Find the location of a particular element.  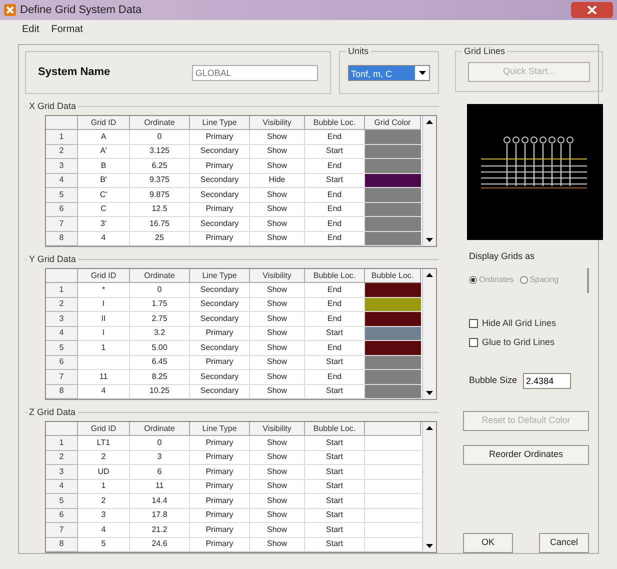

table-cell: 8.25 is located at coordinates (160, 377).